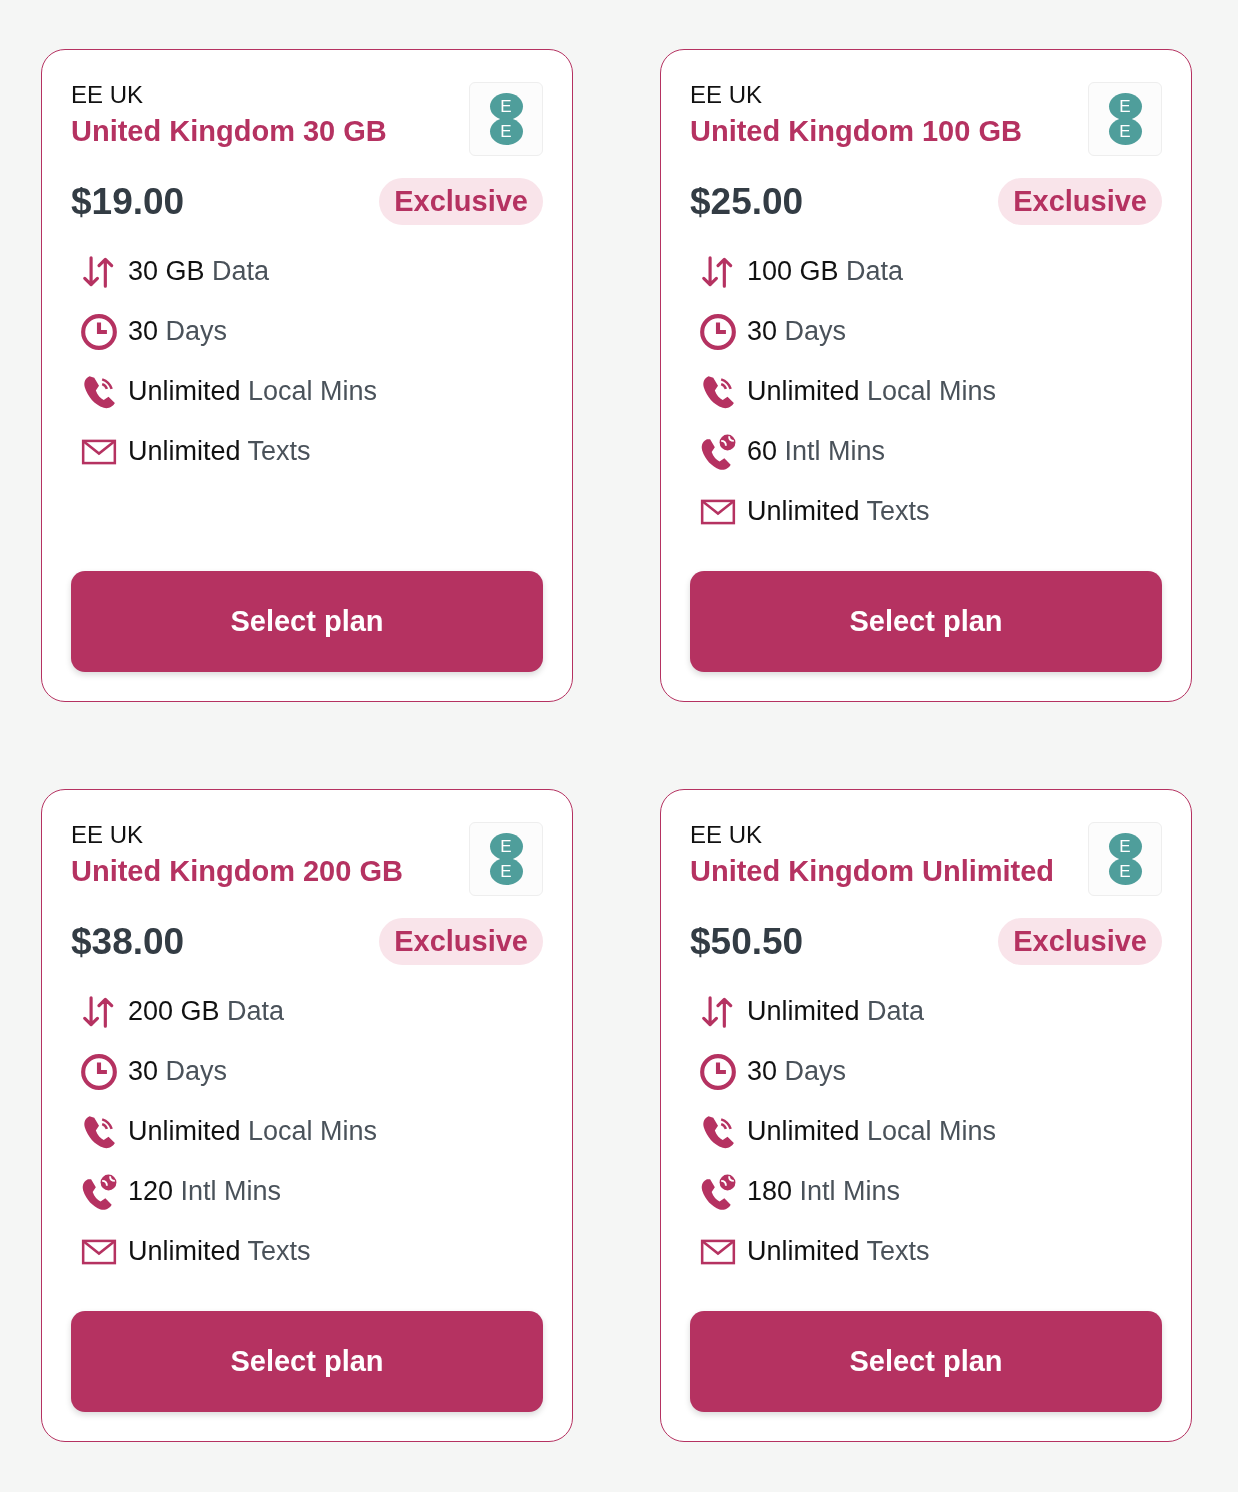 The height and width of the screenshot is (1492, 1238). What do you see at coordinates (128, 201) in the screenshot?
I see `price: $19.00` at bounding box center [128, 201].